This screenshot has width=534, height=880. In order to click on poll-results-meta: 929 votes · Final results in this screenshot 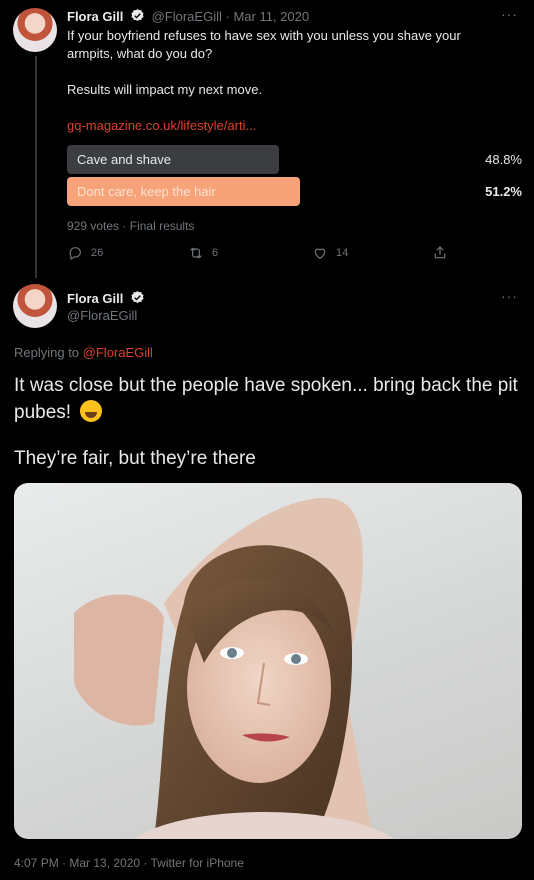, I will do `click(131, 226)`.